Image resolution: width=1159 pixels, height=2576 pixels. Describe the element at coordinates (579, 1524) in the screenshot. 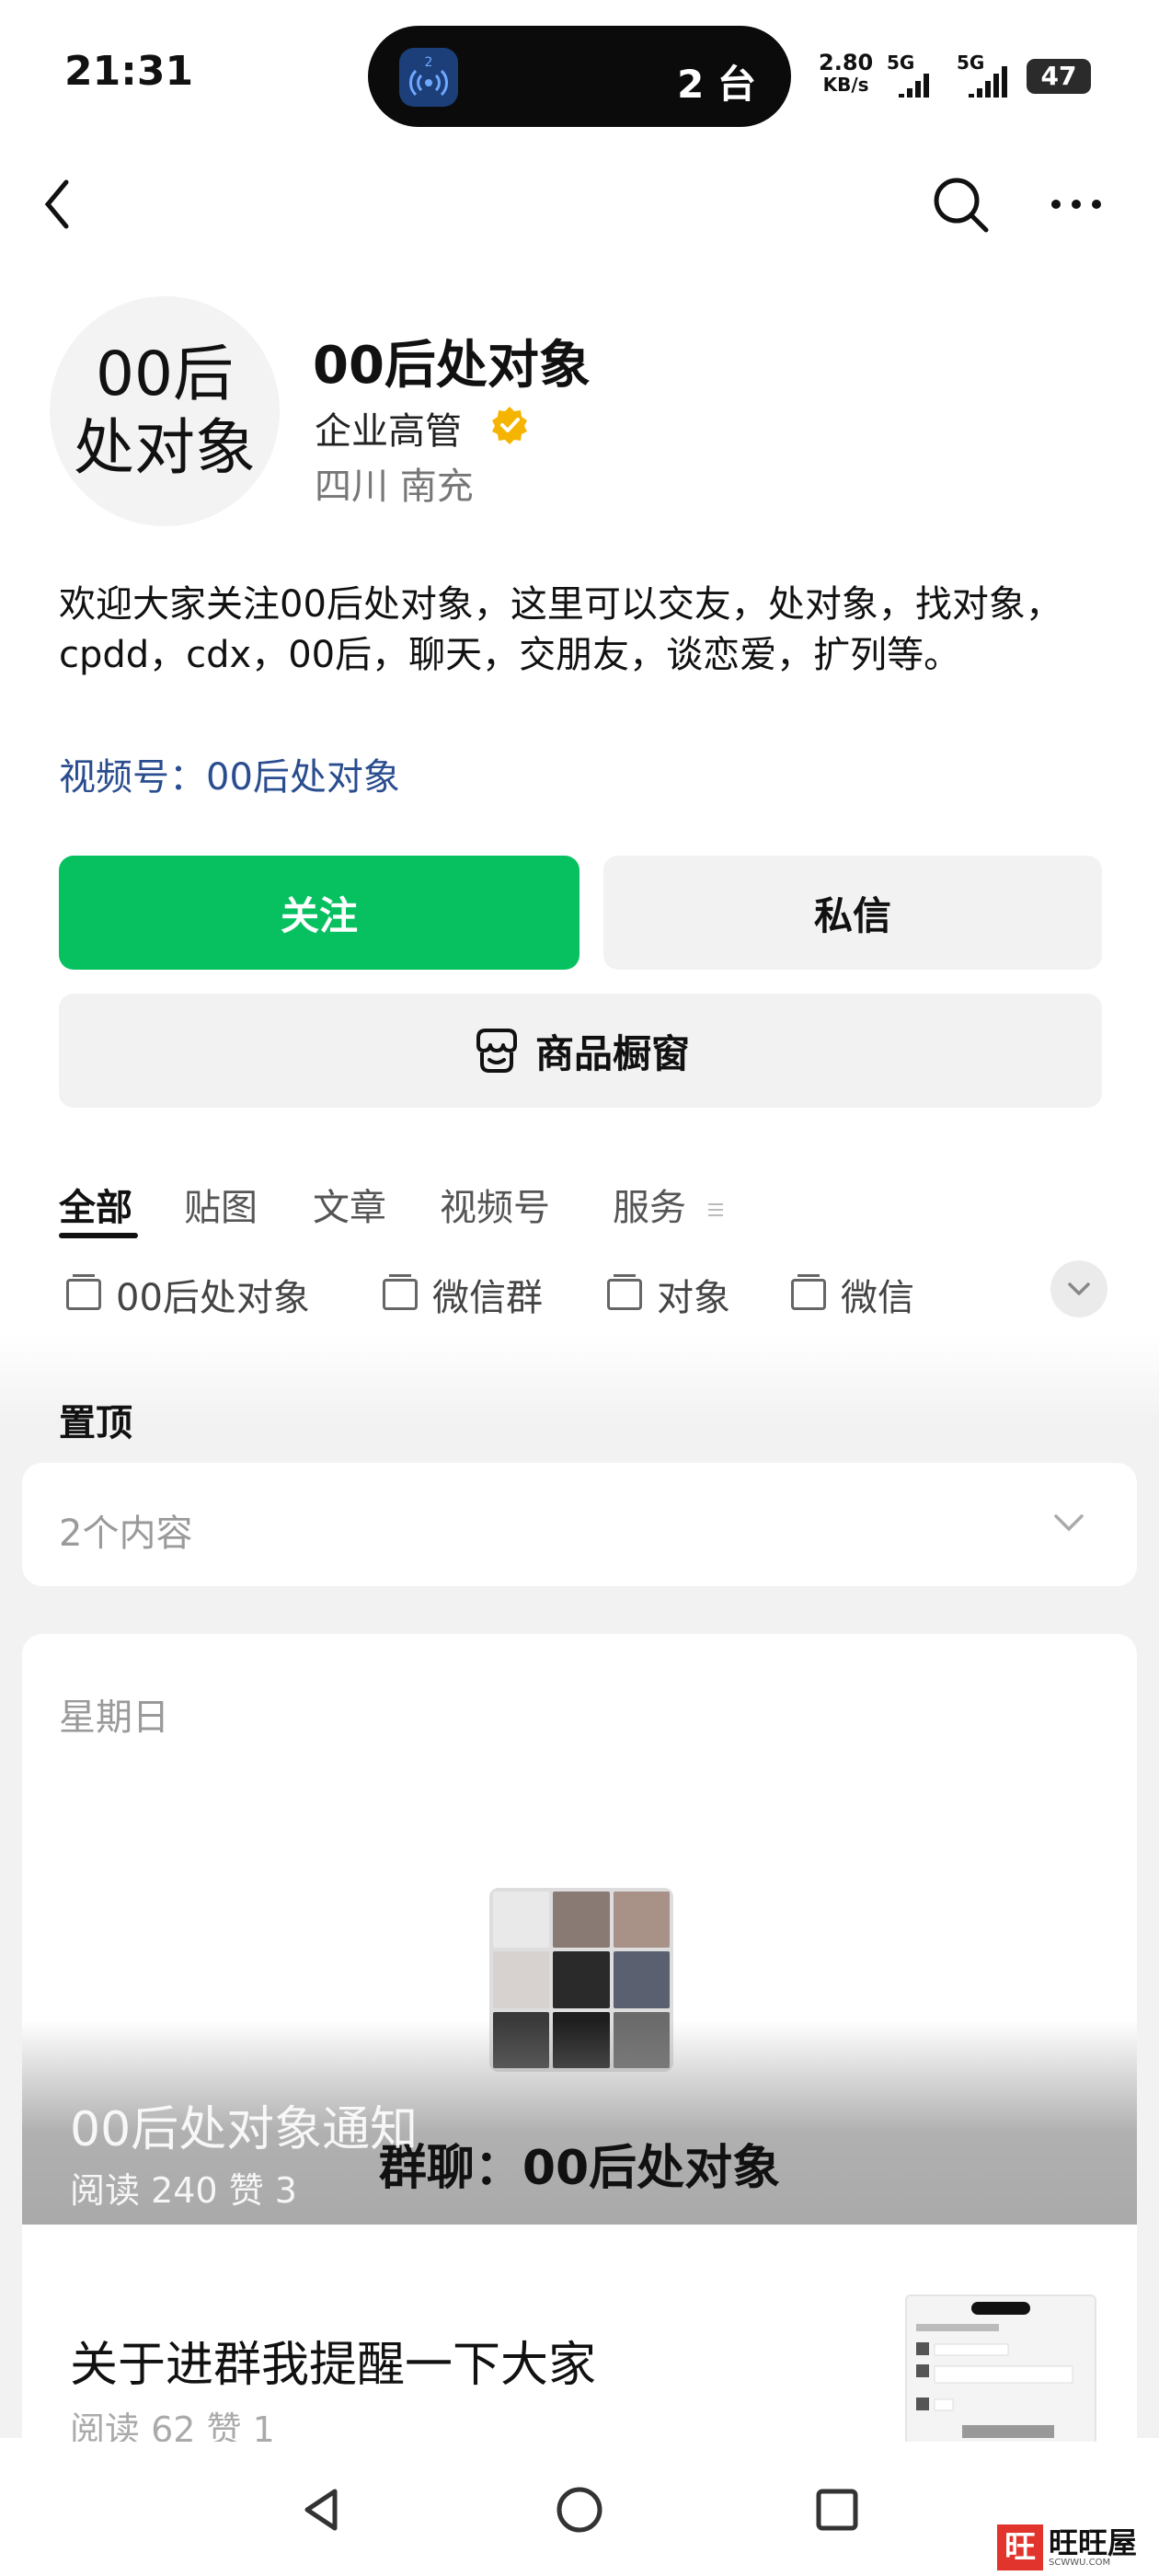

I see `pinned-dropdown: 2个内容` at that location.